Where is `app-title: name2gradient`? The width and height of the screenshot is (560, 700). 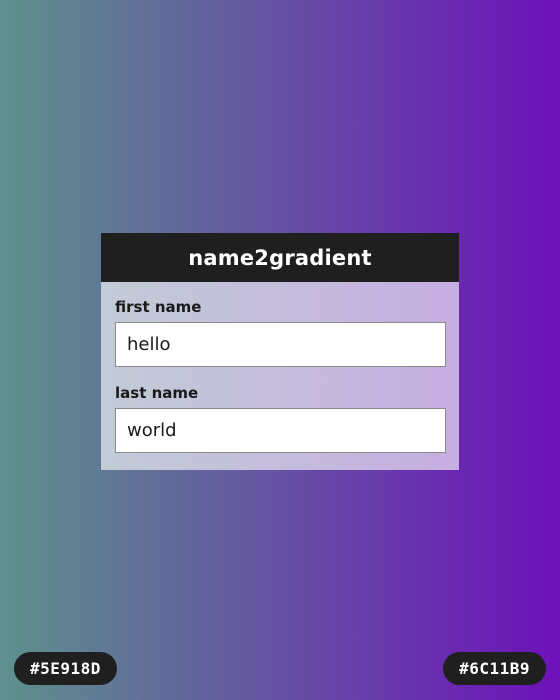
app-title: name2gradient is located at coordinates (280, 257).